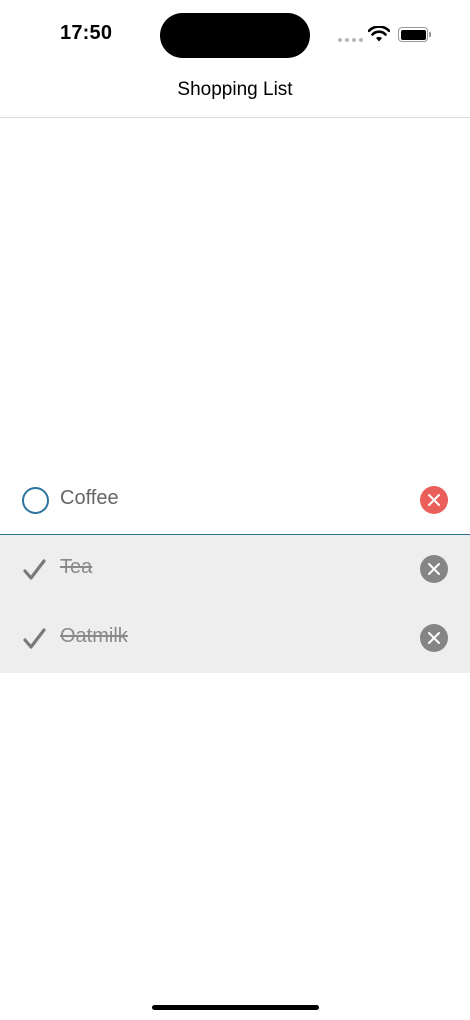 Image resolution: width=470 pixels, height=1020 pixels. Describe the element at coordinates (76, 567) in the screenshot. I see `item-label: Tea` at that location.